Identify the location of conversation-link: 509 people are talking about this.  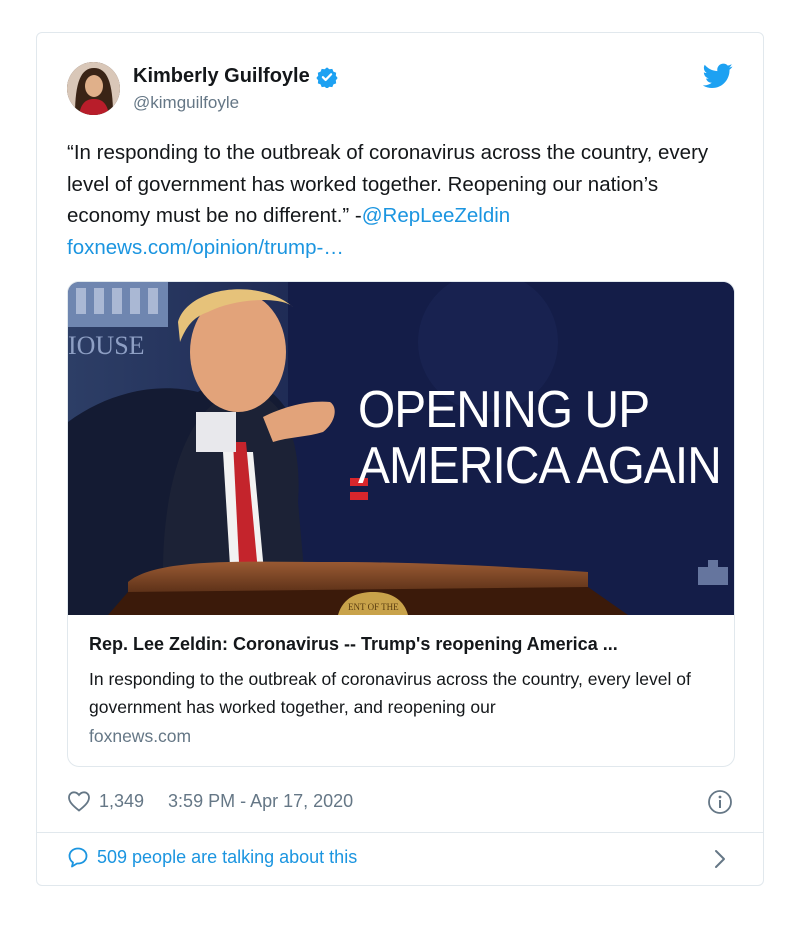
(212, 857).